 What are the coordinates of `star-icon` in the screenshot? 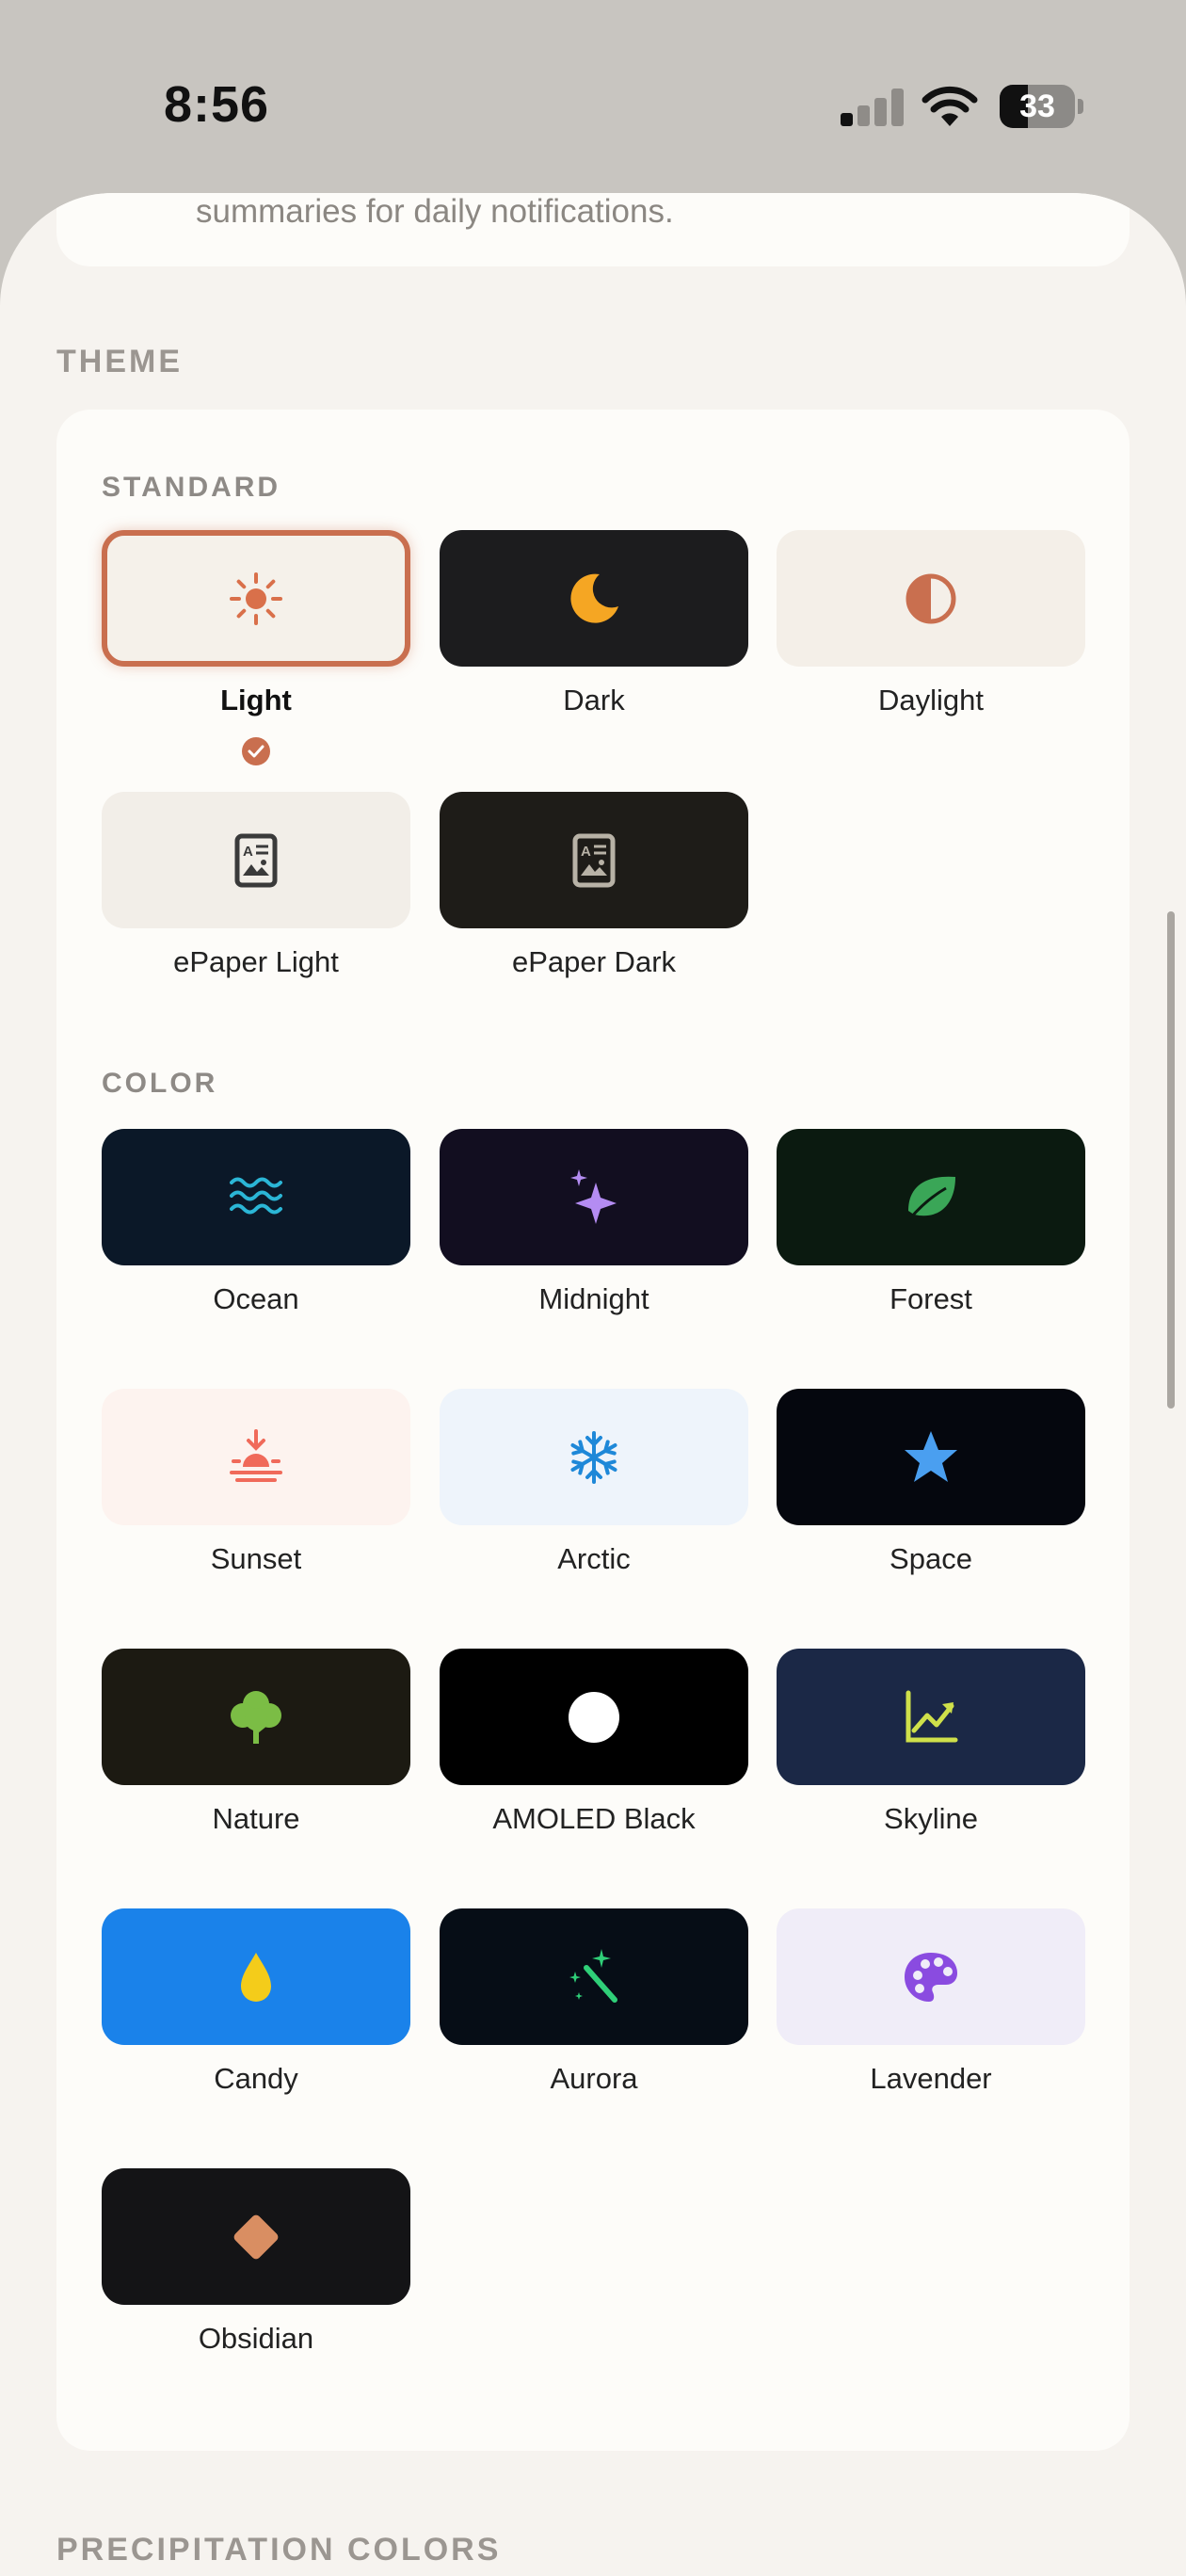 It's located at (931, 1456).